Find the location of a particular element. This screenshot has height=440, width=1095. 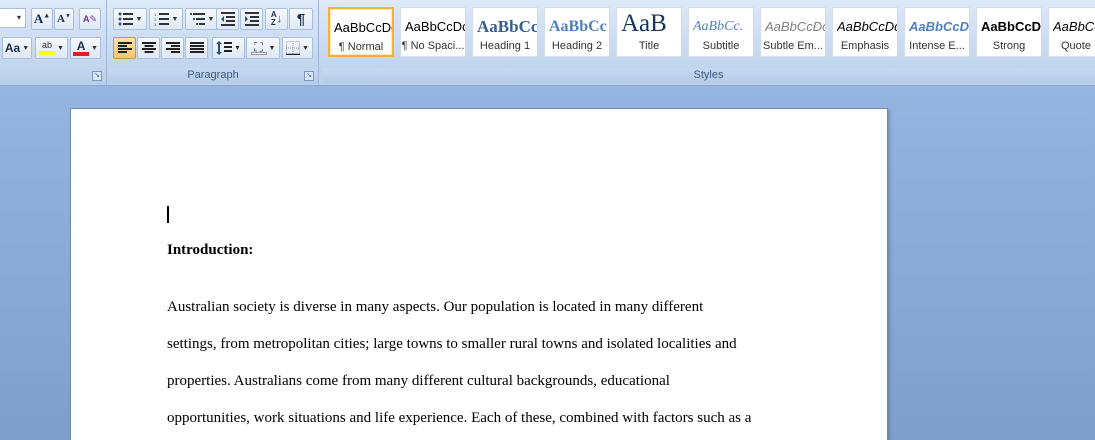

clear-formatting-button: A✎ is located at coordinates (90, 19).